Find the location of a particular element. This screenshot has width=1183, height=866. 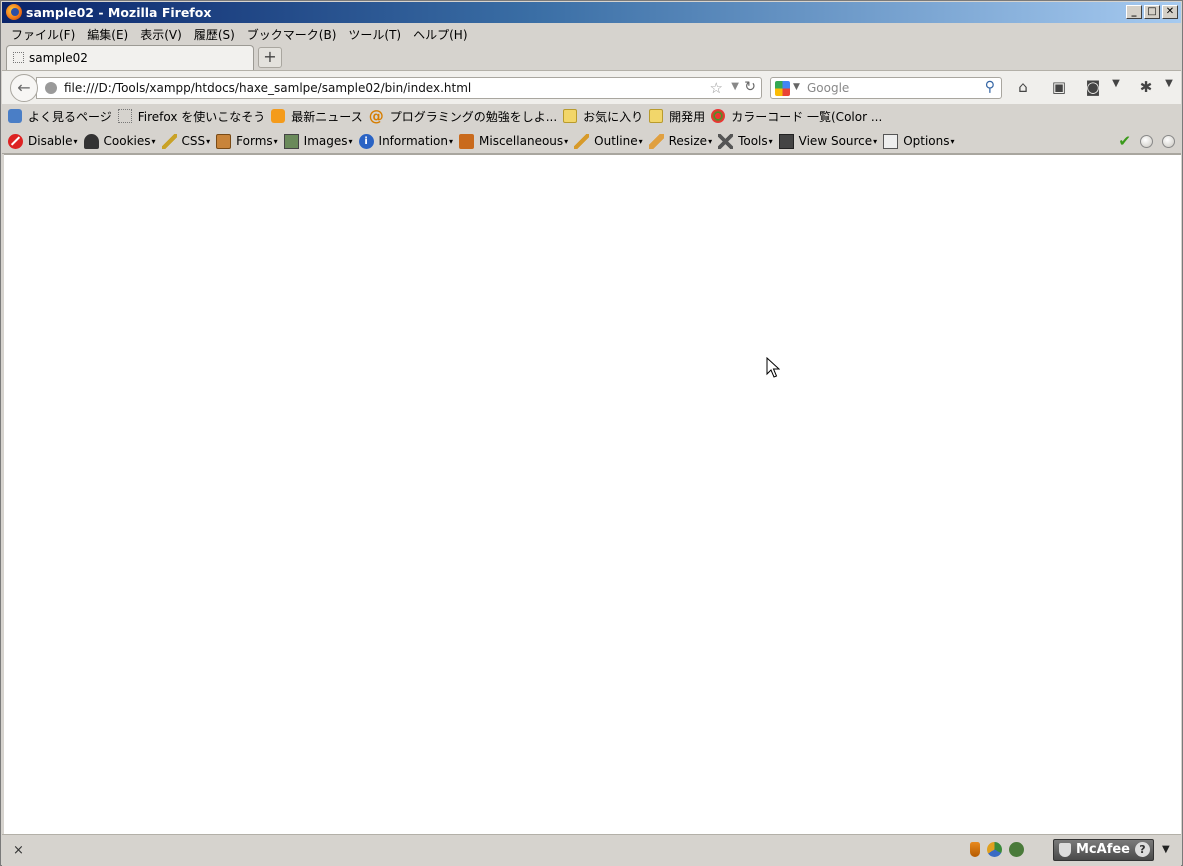

miscellaneous-icon is located at coordinates (467, 141).